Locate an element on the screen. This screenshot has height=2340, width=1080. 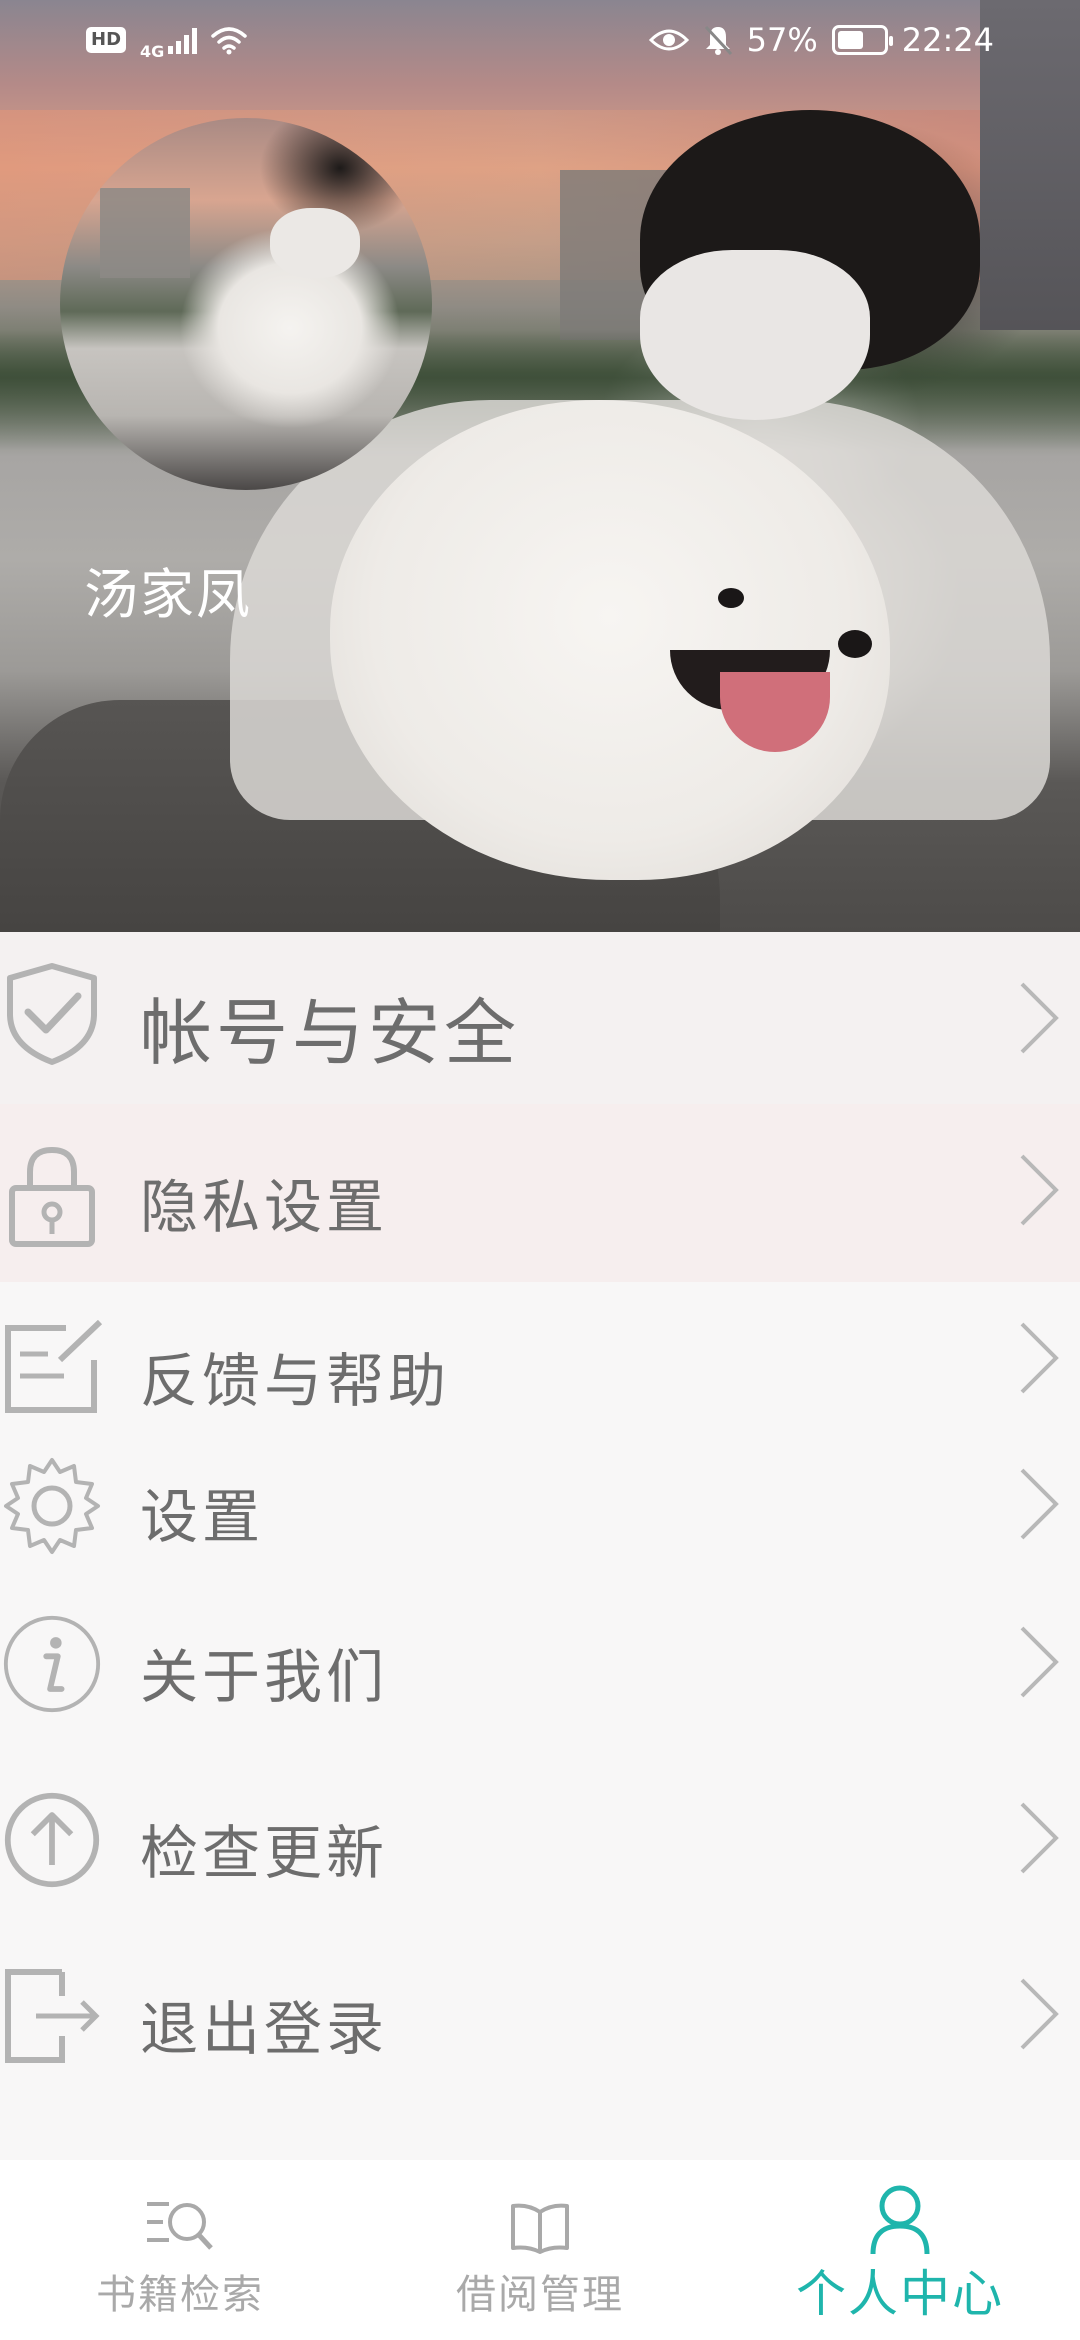
menu-item-label: 关于我们 is located at coordinates (264, 1677).